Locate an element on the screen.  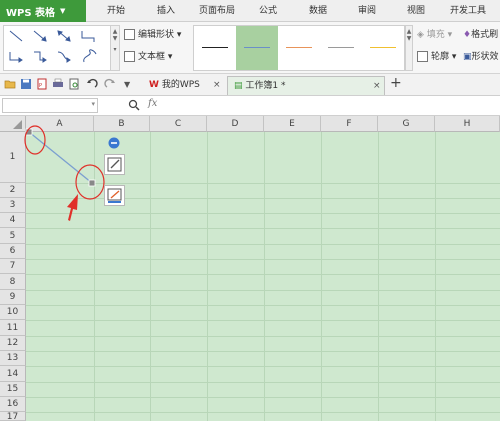
shape-effects-button: ▣形状效 is located at coordinates (481, 57).